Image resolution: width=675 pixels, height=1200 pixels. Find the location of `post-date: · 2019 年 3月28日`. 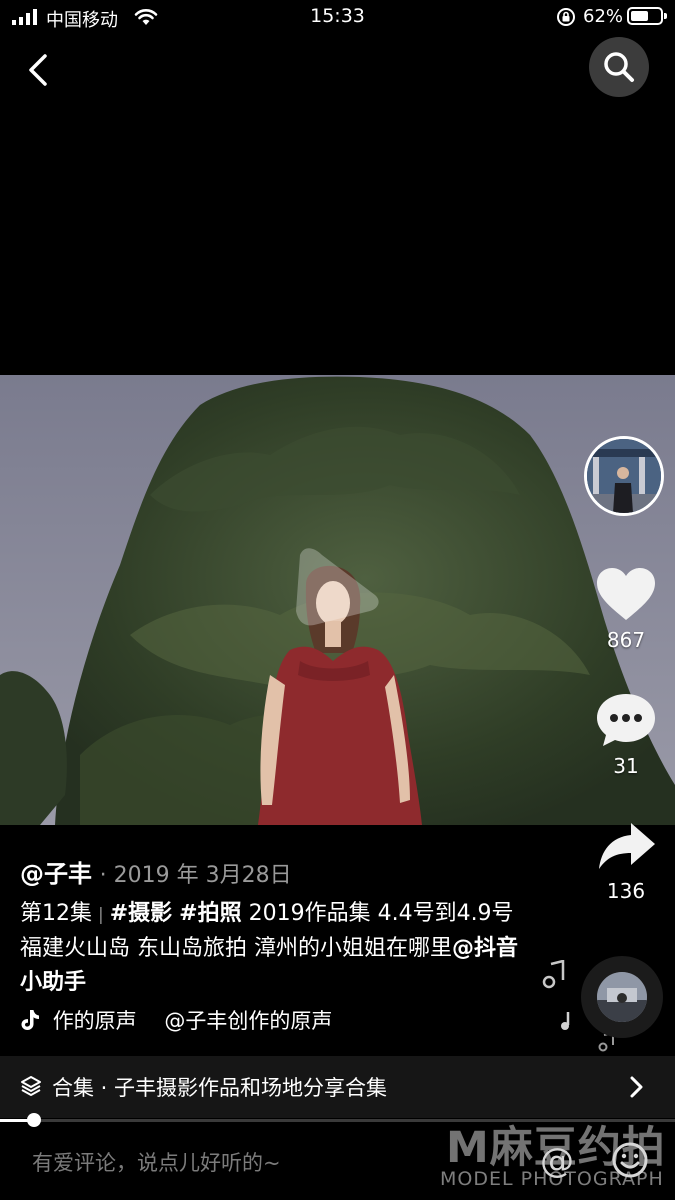

post-date: · 2019 年 3月28日 is located at coordinates (195, 875).